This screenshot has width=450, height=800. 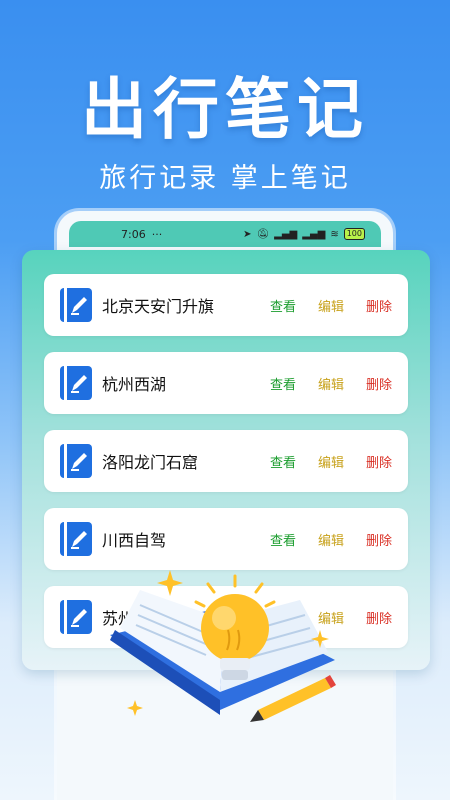 I want to click on page-subtitle: 旅行记录 掌上笔记, so click(x=225, y=178).